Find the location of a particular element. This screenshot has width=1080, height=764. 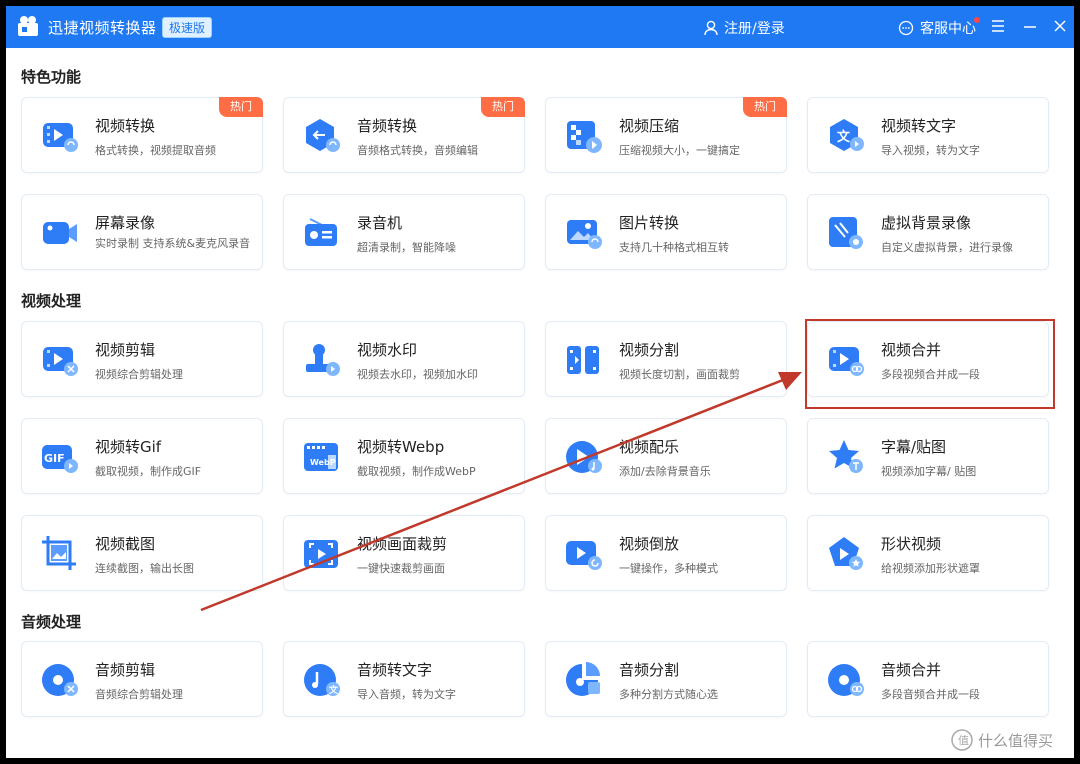

svg-text: 值 is located at coordinates (963, 740).